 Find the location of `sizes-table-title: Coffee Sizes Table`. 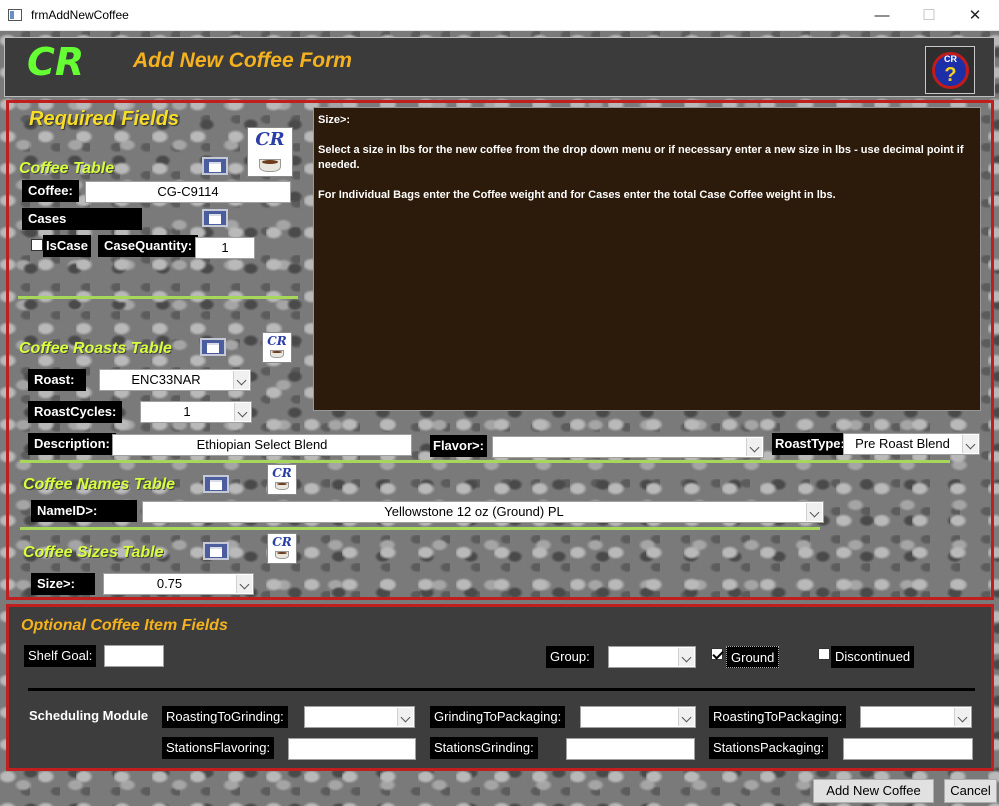

sizes-table-title: Coffee Sizes Table is located at coordinates (93, 552).